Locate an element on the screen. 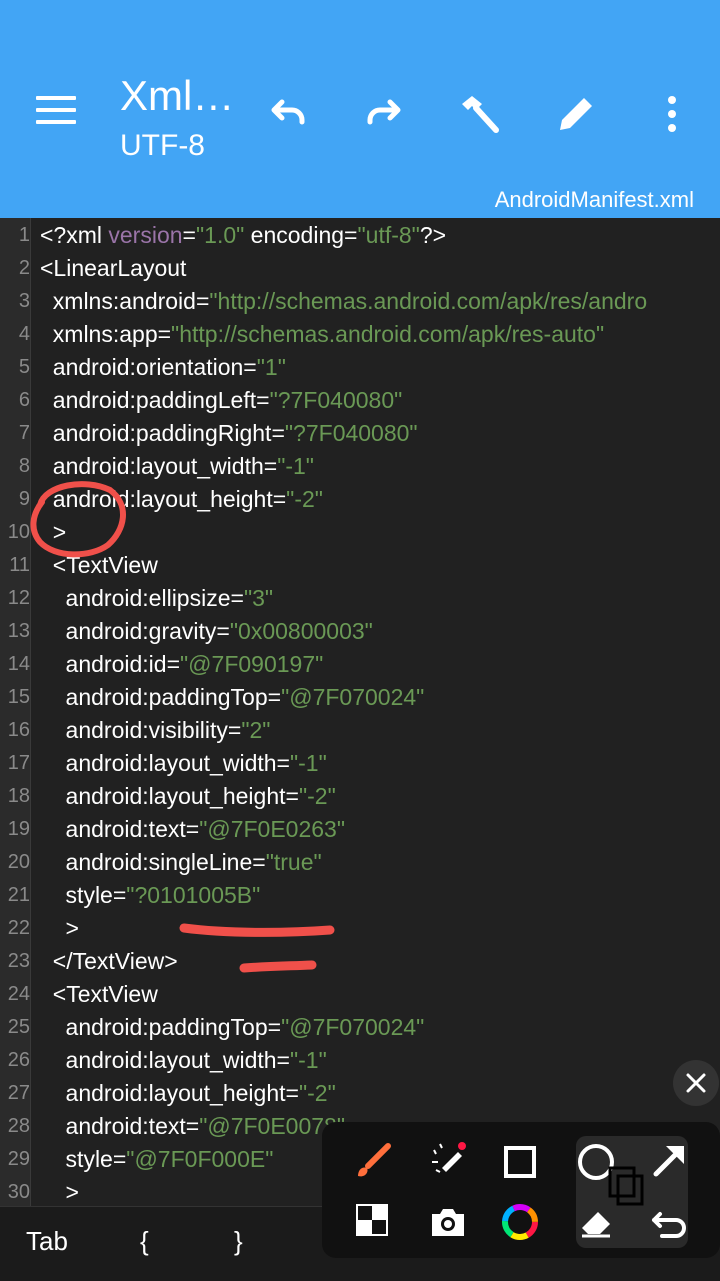 The height and width of the screenshot is (1281, 720). annotation-toolbar is located at coordinates (521, 1190).